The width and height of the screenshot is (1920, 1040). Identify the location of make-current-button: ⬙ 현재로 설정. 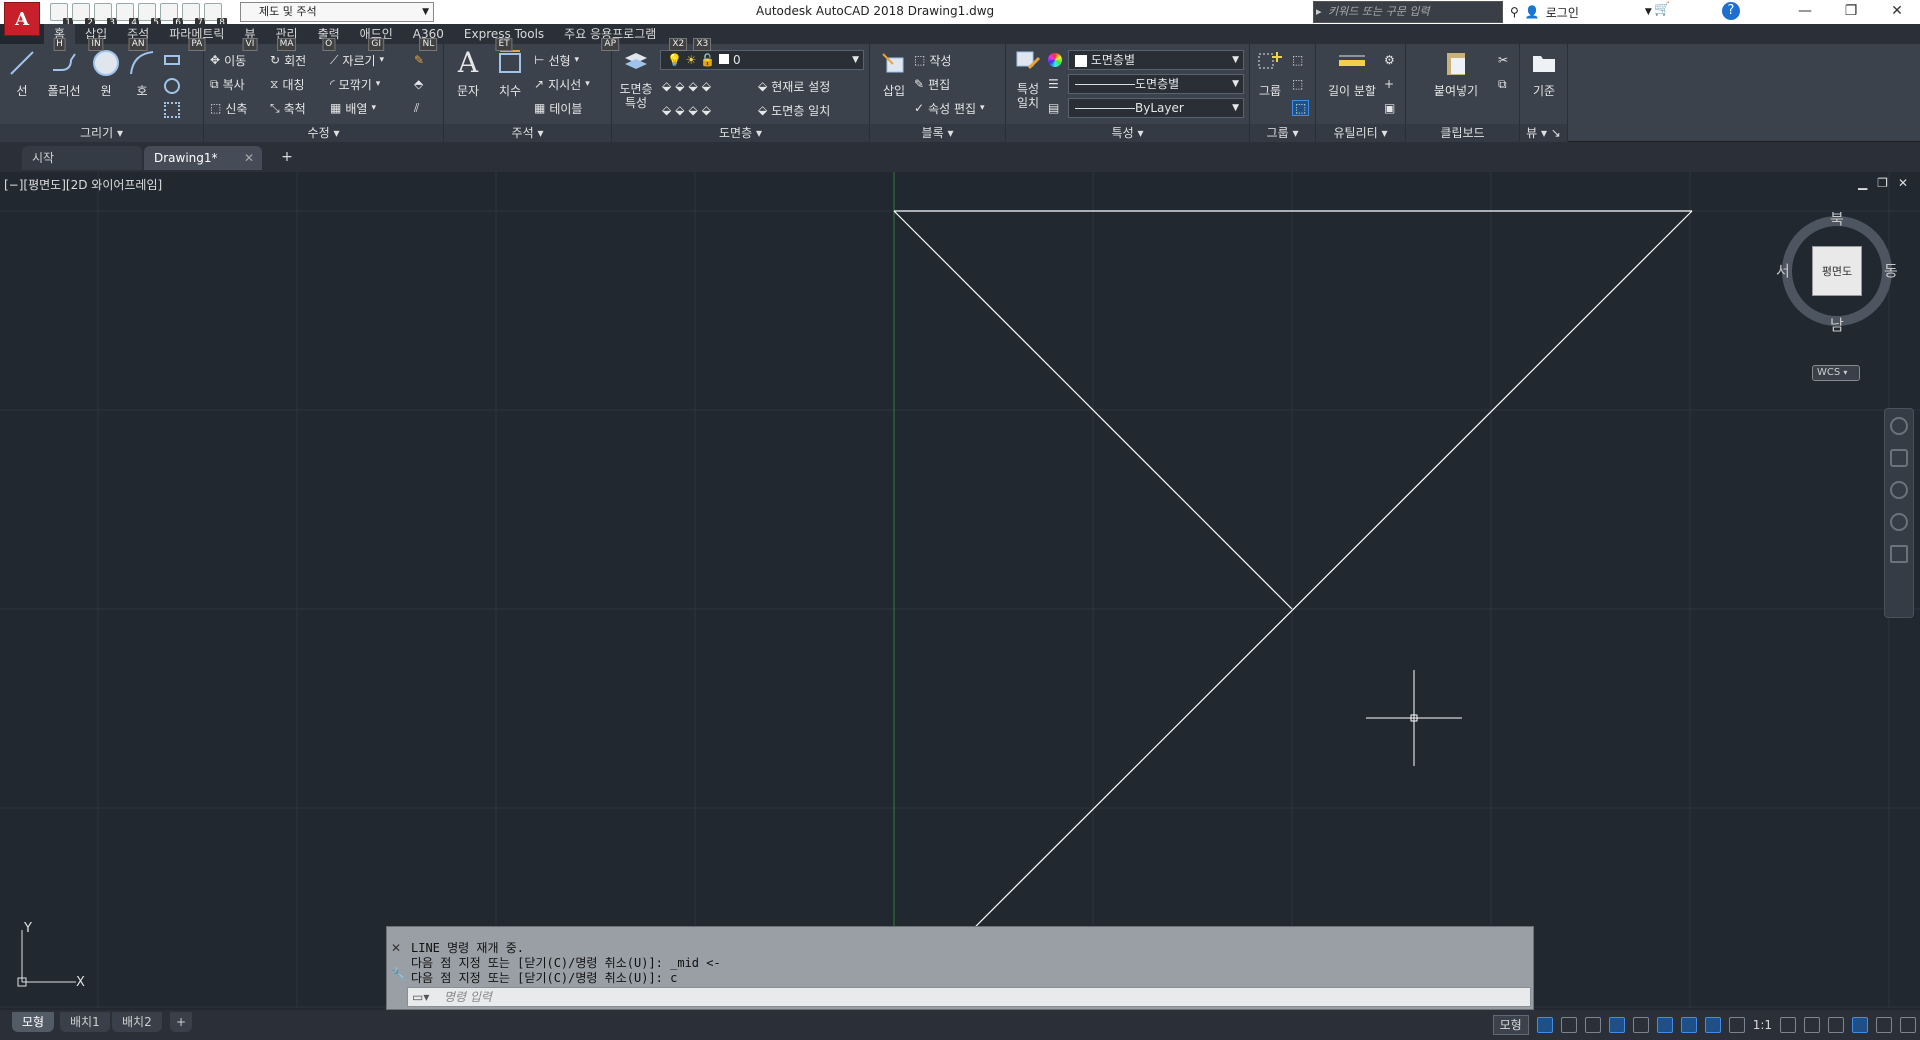
(794, 86).